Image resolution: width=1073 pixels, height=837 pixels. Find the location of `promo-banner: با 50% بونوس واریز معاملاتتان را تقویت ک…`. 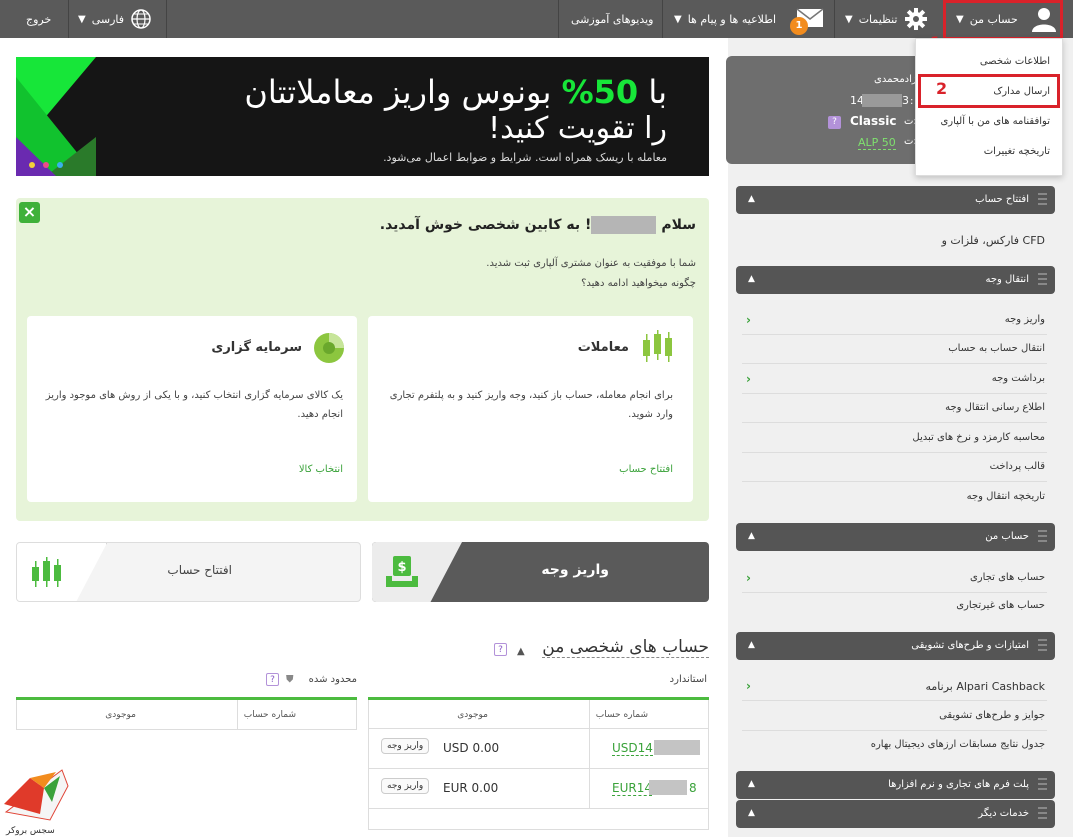

promo-banner: با 50% بونوس واریز معاملاتتان را تقویت ک… is located at coordinates (362, 116).